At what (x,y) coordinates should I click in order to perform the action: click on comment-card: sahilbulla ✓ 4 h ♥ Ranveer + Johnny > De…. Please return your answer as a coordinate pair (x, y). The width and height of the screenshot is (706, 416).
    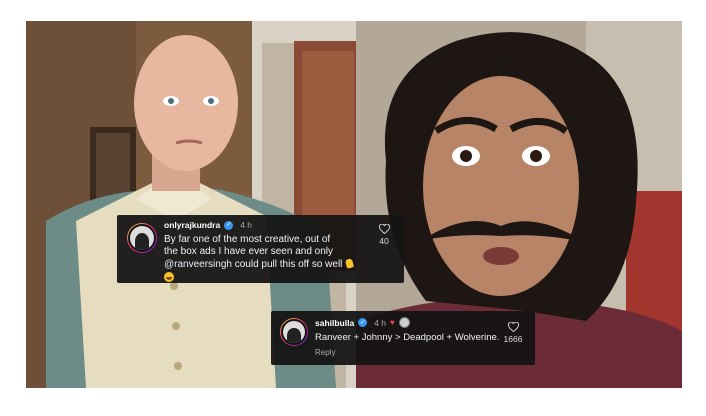
    Looking at the image, I should click on (403, 338).